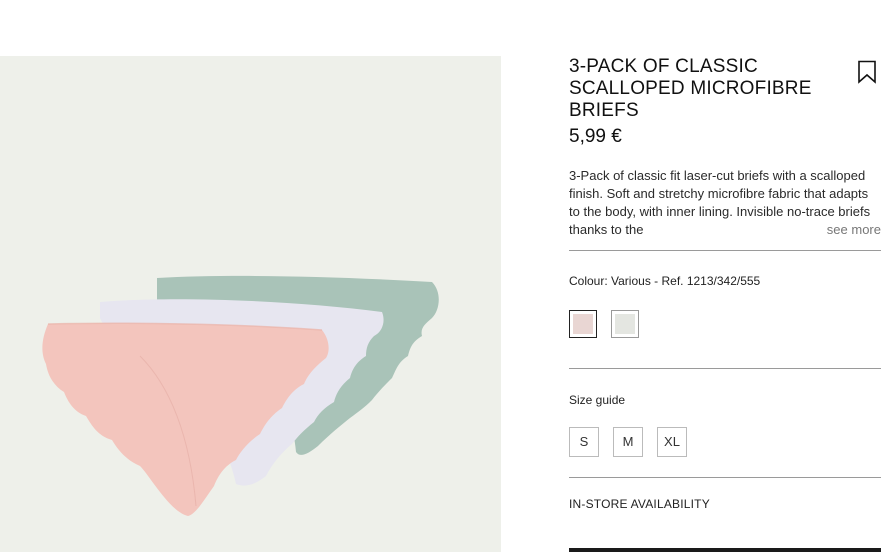  I want to click on add-to-bag-button, so click(725, 550).